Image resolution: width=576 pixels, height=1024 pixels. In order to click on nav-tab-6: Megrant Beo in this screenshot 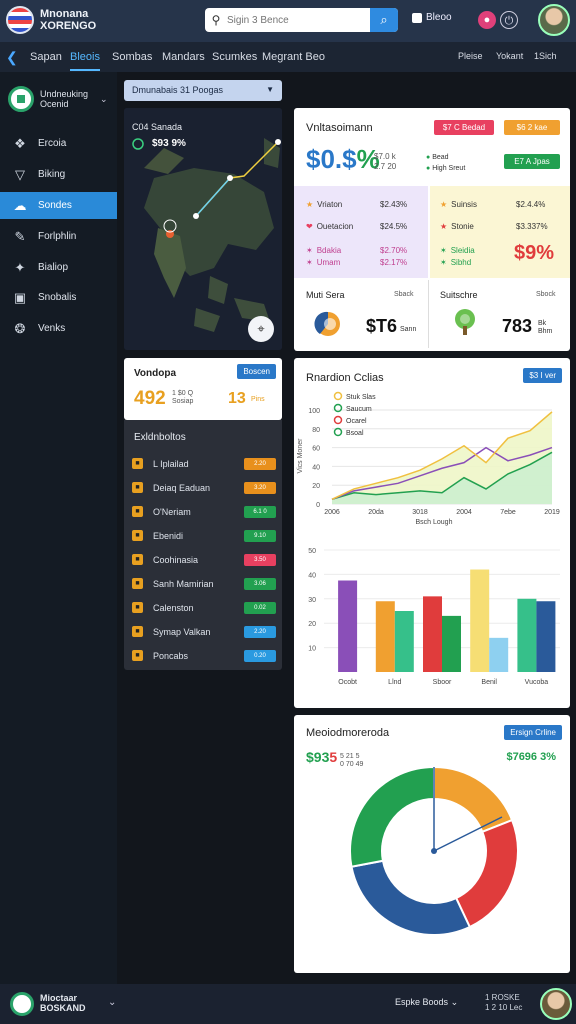, I will do `click(293, 57)`.